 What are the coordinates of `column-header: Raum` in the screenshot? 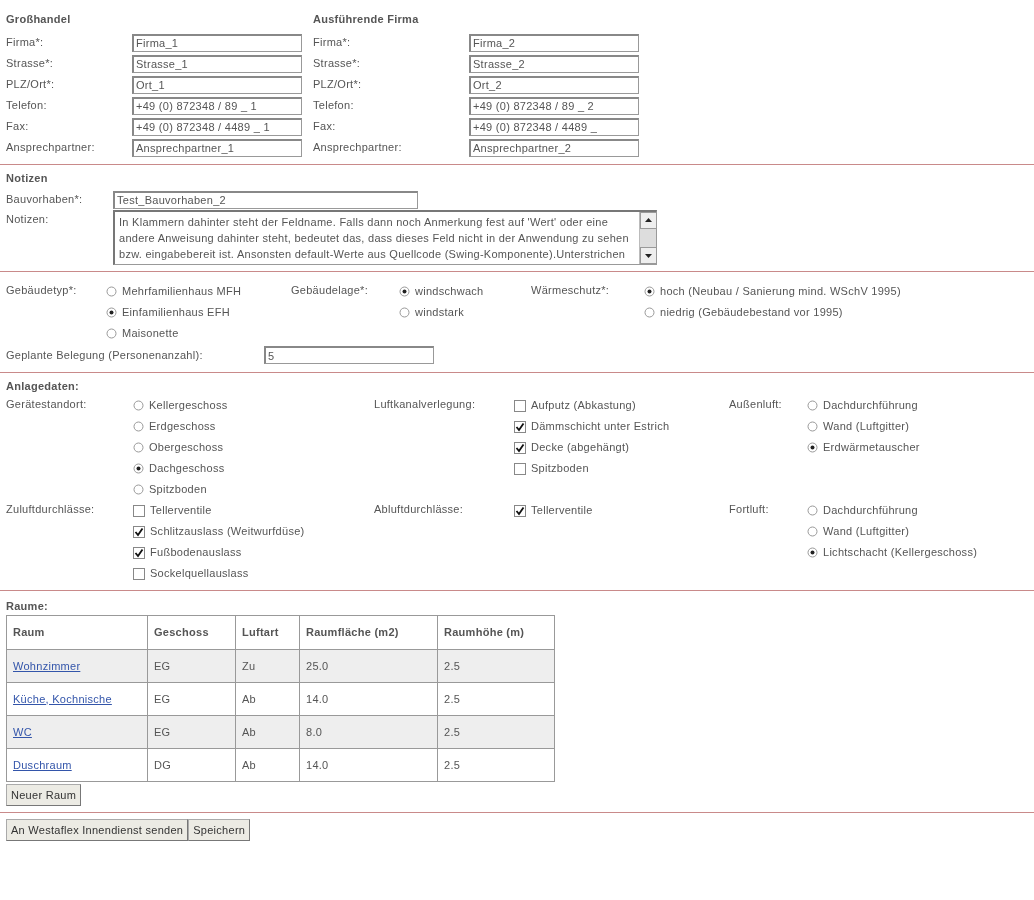 It's located at (77, 632).